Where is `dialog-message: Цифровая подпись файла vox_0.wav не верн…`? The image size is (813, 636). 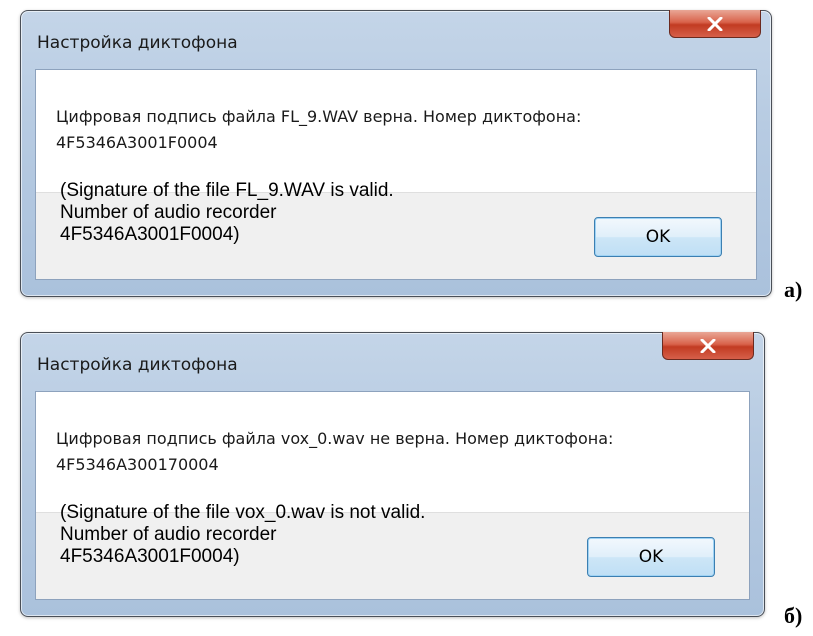
dialog-message: Цифровая подпись файла vox_0.wav не верн… is located at coordinates (335, 451).